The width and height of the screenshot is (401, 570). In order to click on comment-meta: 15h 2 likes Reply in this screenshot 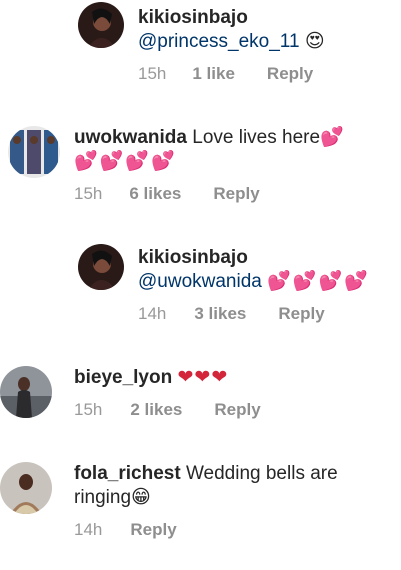, I will do `click(182, 410)`.